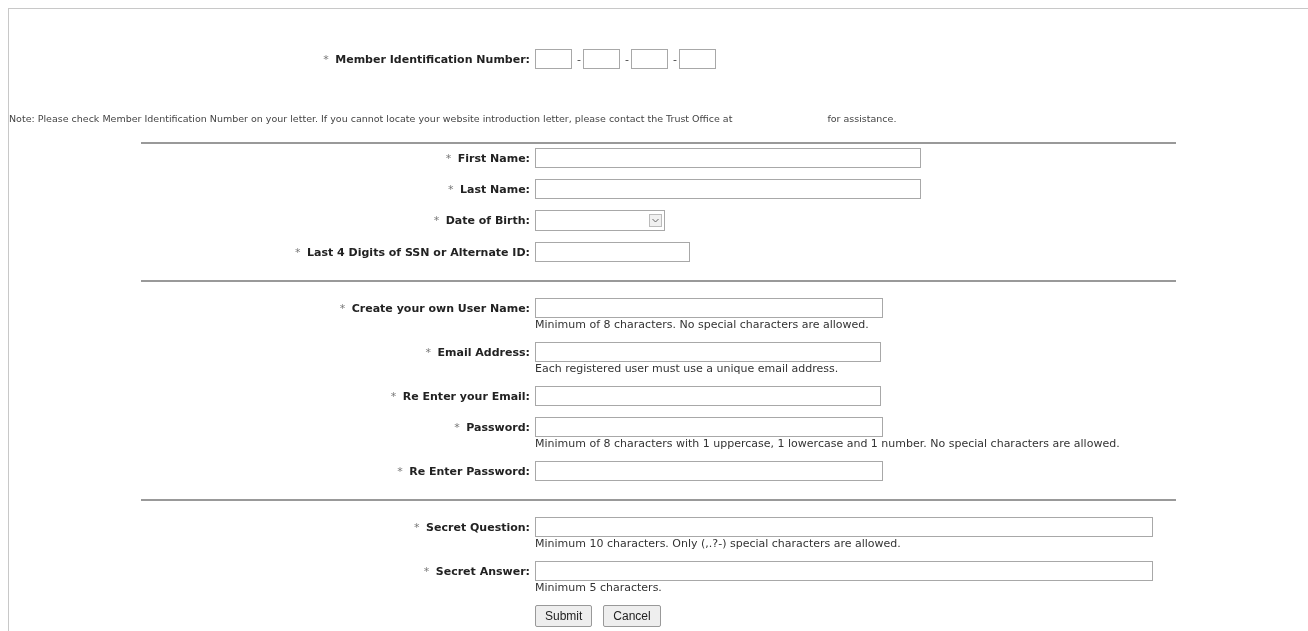 The height and width of the screenshot is (631, 1308). I want to click on chevron-down-icon, so click(655, 220).